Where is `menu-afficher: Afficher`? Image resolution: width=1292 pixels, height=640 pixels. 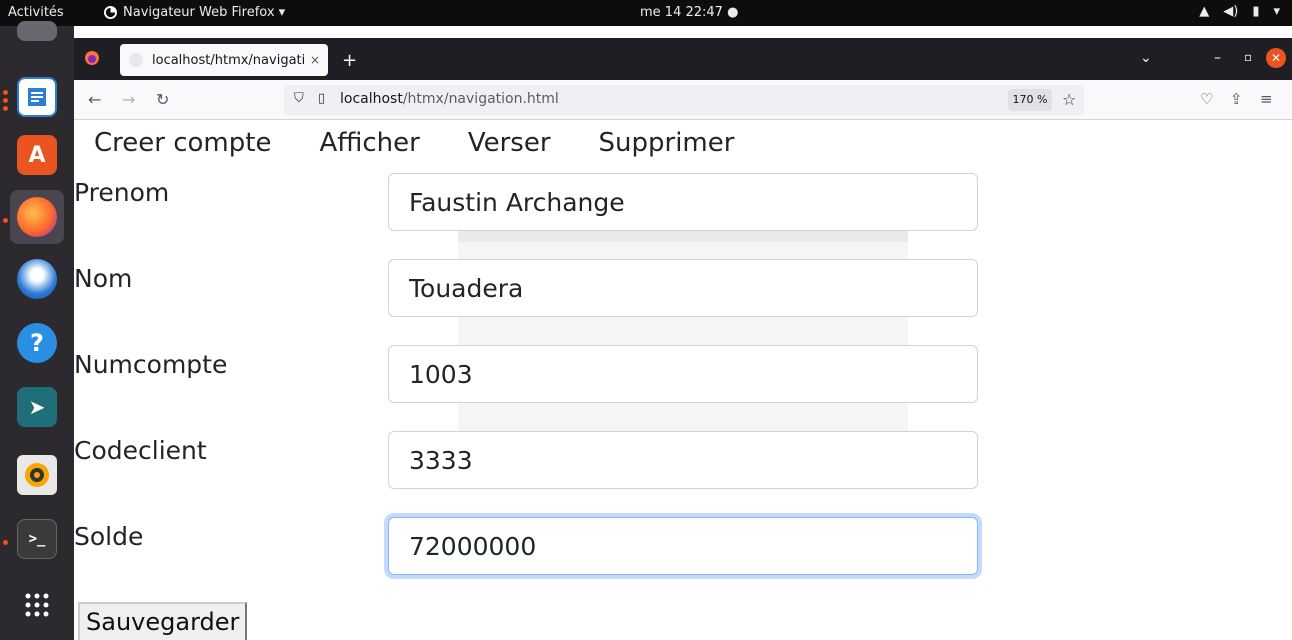
menu-afficher: Afficher is located at coordinates (369, 143).